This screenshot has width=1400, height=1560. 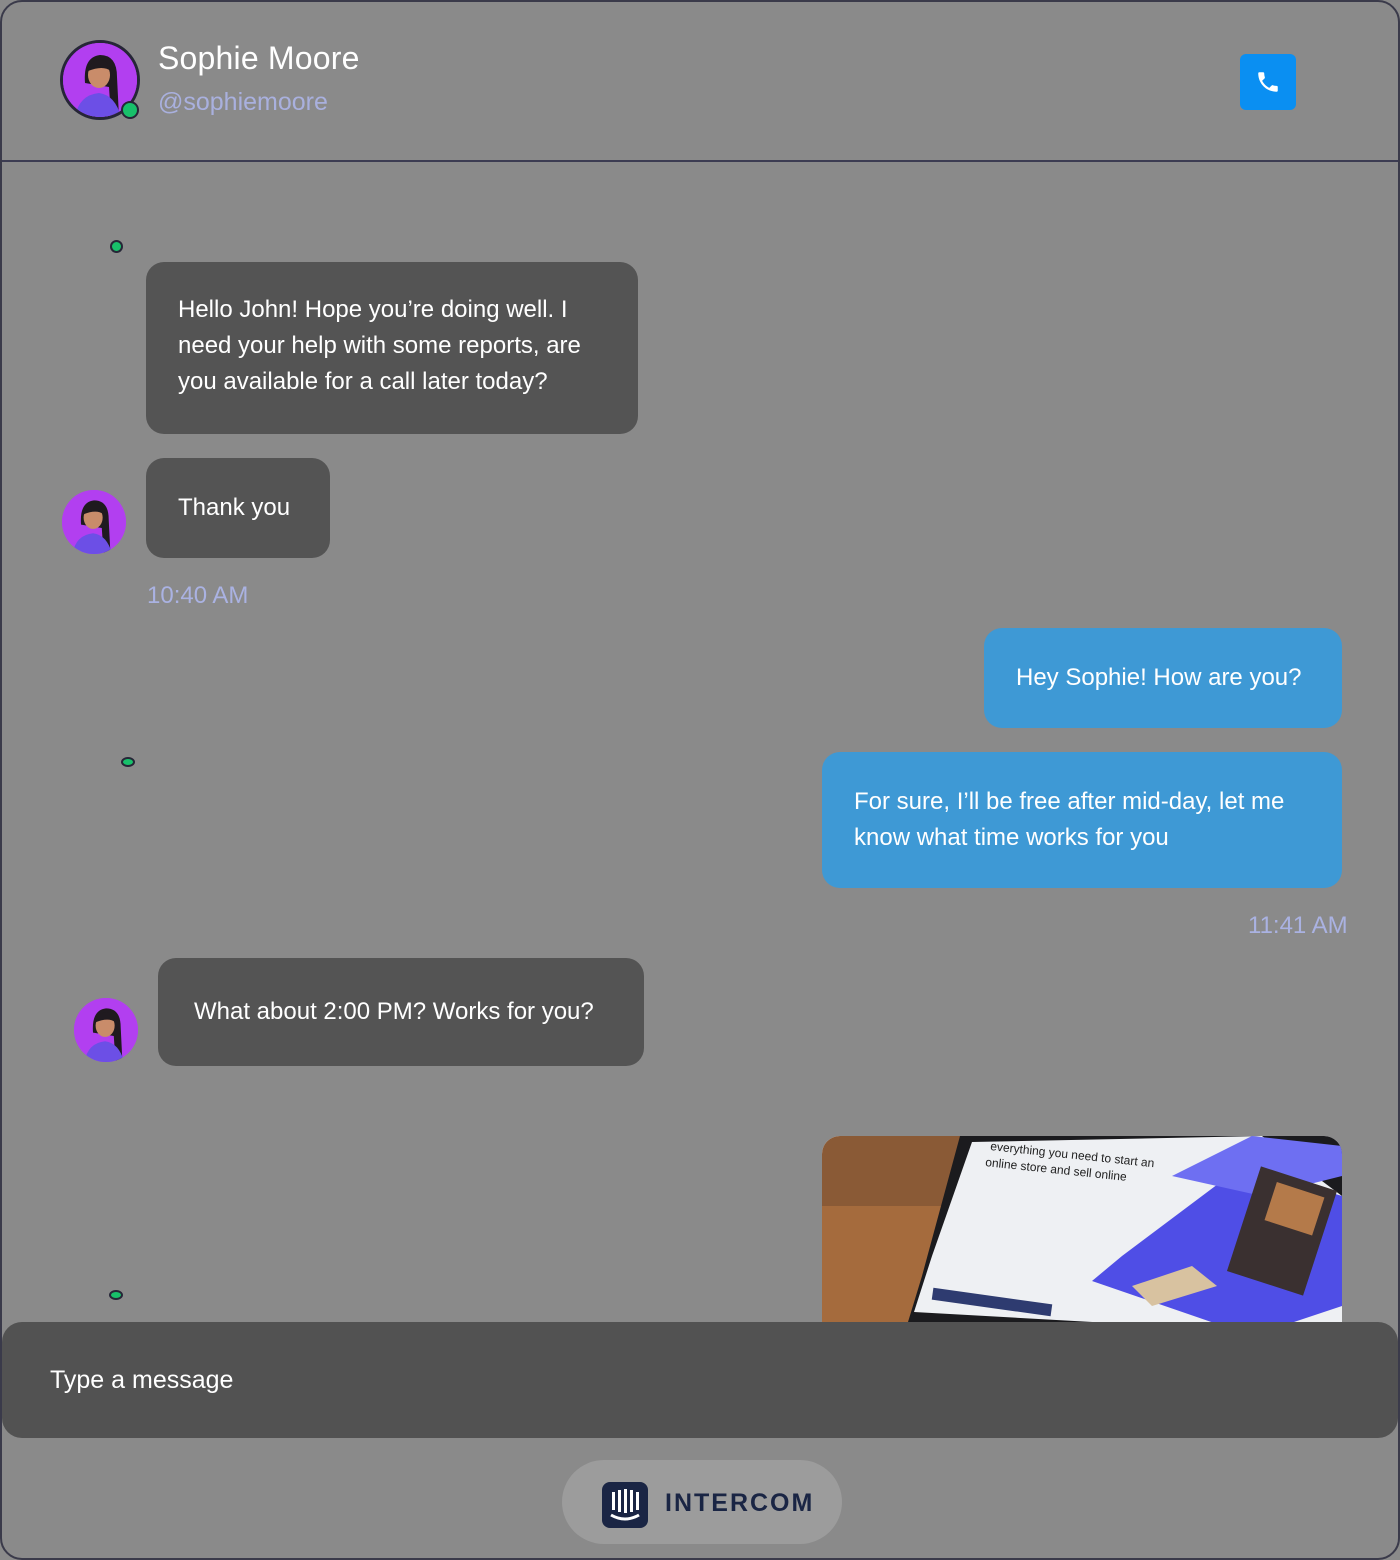 I want to click on phone-icon, so click(x=1268, y=82).